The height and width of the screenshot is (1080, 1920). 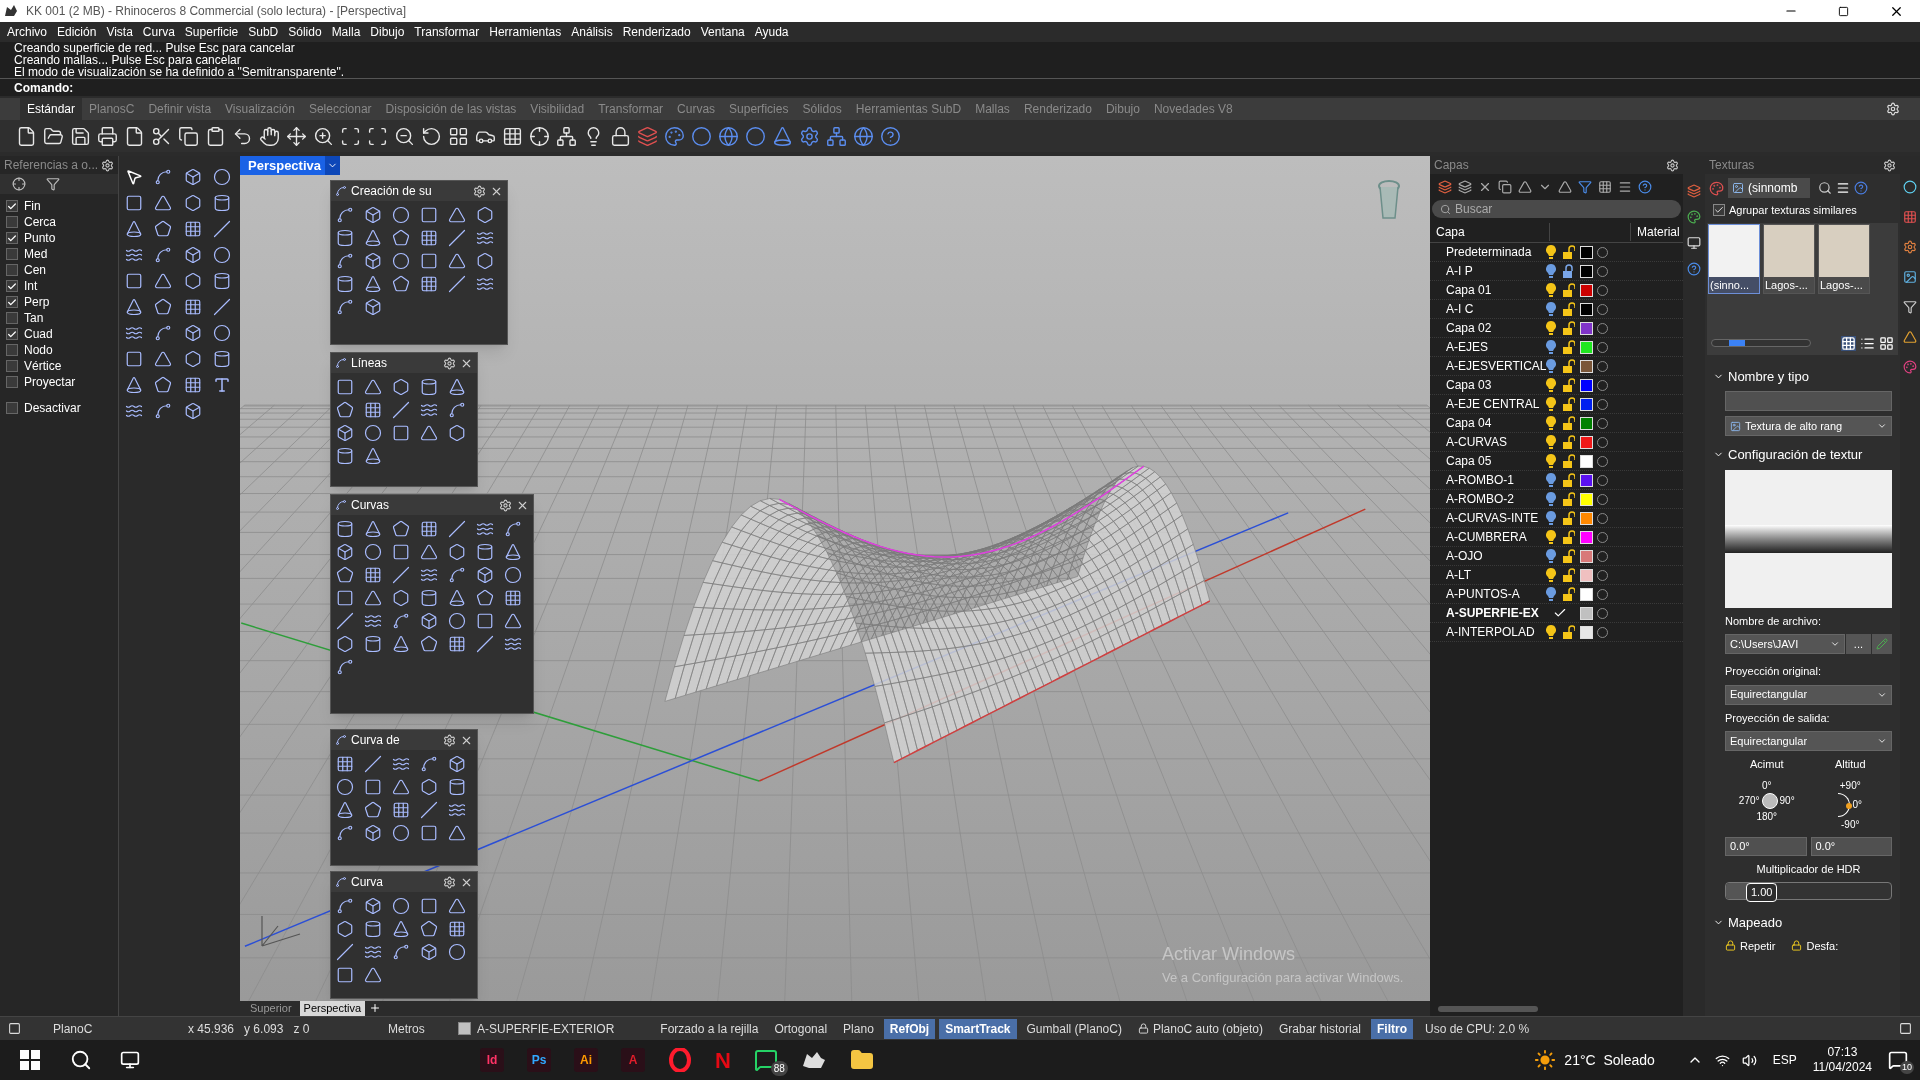 What do you see at coordinates (1773, 671) in the screenshot?
I see `field-label: Proyección original:` at bounding box center [1773, 671].